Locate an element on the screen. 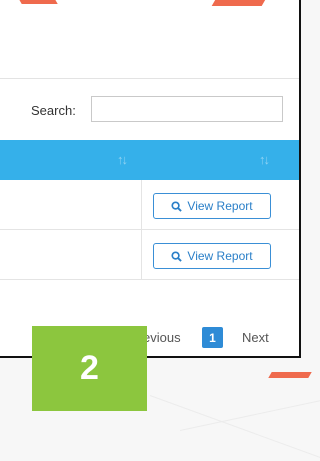  next-page-link: Next is located at coordinates (255, 337).